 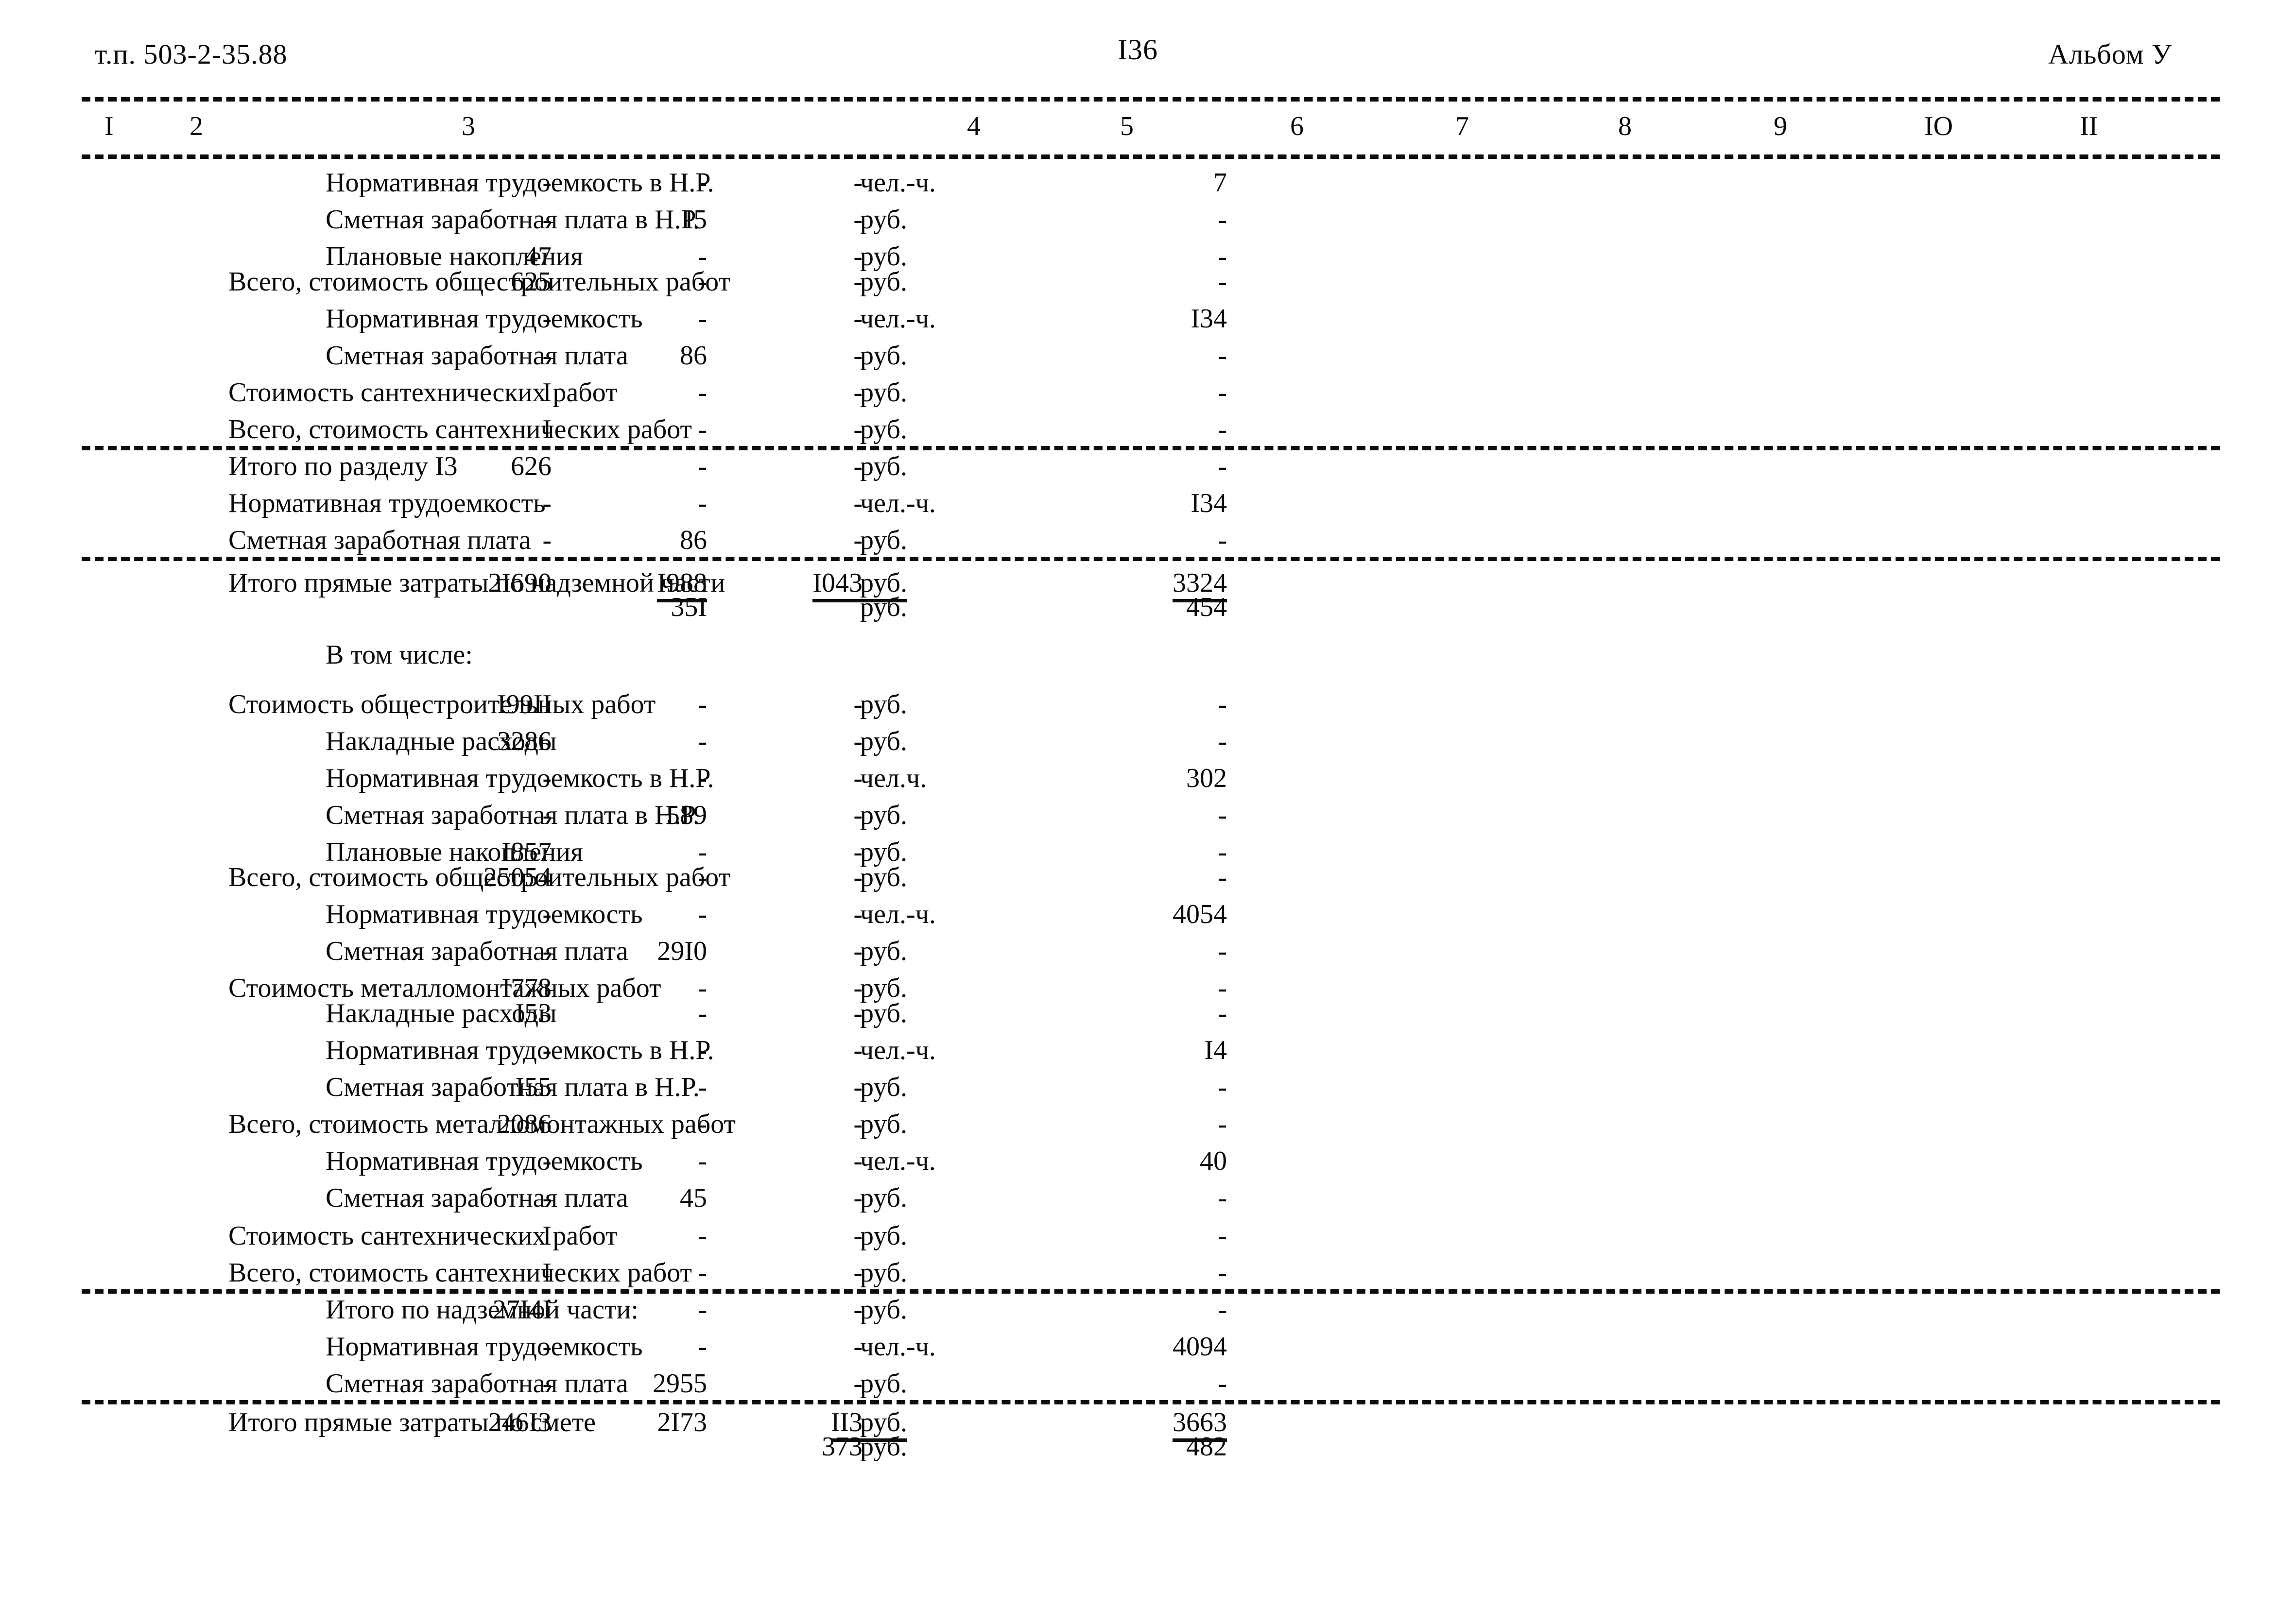 I want to click on table-row: Сметная заработная плата в Н.Р. руб. - I5- -, so click(x=1148, y=224).